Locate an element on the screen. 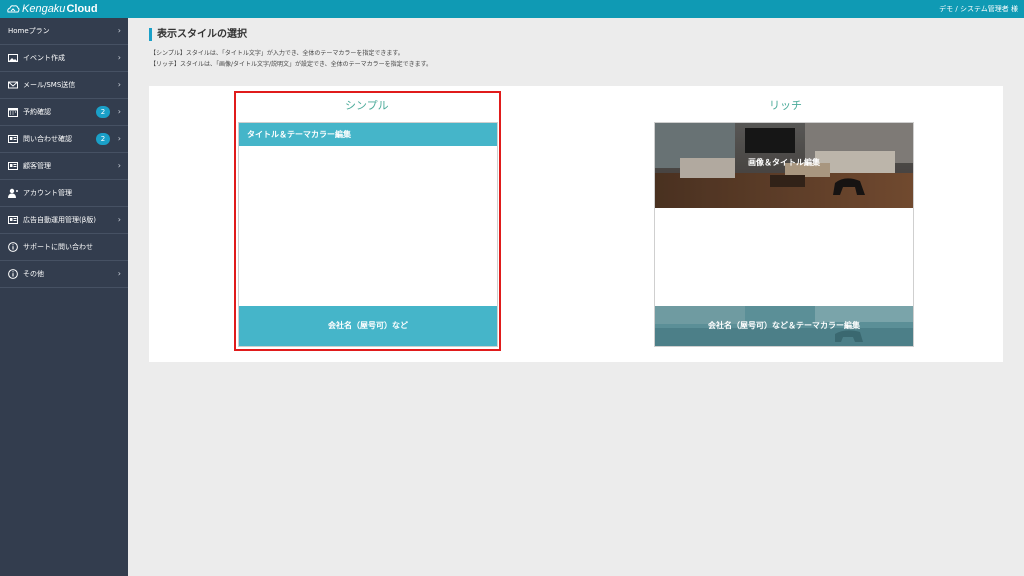 The width and height of the screenshot is (1024, 576). rich-footer-text: 会社名（屋号可）など＆テーマカラー編集 is located at coordinates (784, 325).